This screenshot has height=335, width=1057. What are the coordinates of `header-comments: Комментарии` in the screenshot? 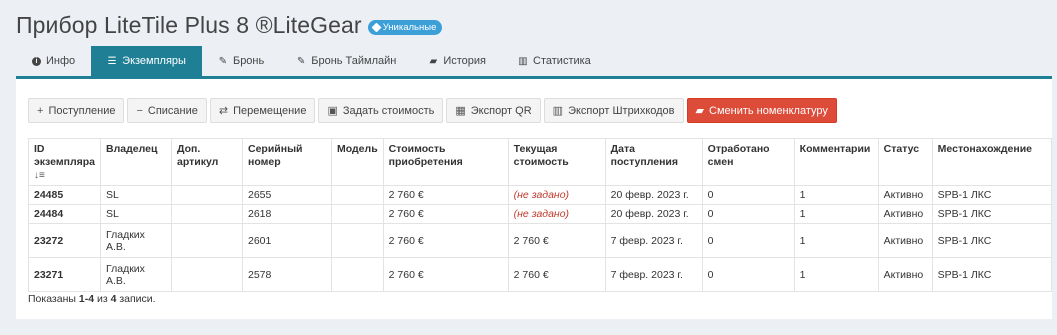 It's located at (836, 162).